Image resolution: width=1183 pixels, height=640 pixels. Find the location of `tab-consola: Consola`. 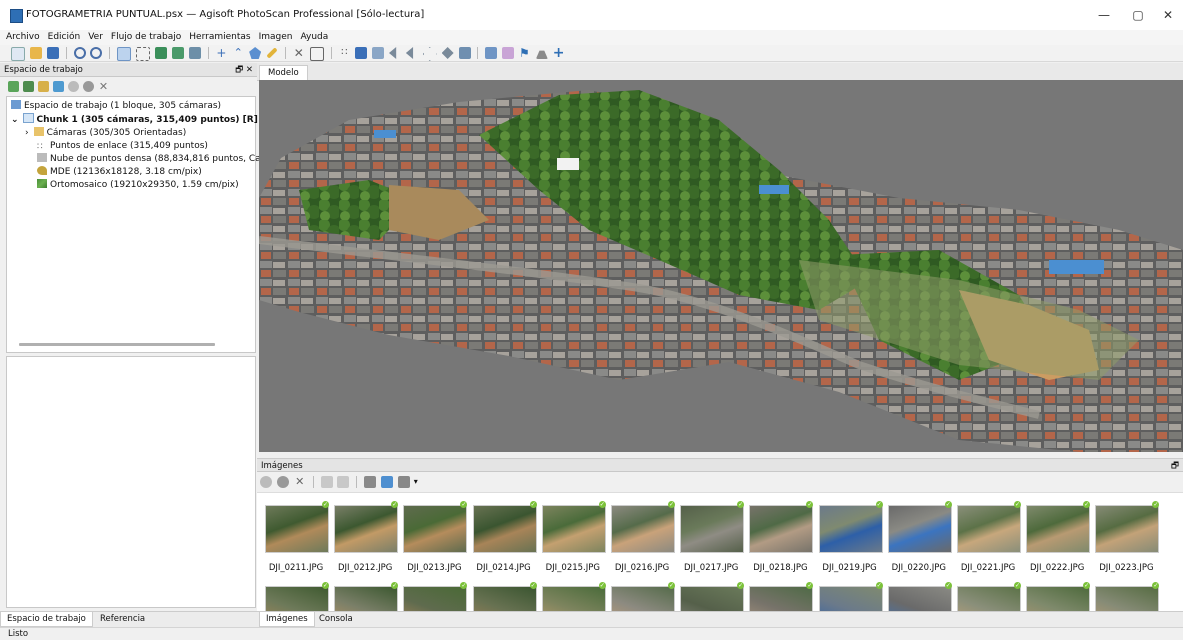

tab-consola: Consola is located at coordinates (336, 619).